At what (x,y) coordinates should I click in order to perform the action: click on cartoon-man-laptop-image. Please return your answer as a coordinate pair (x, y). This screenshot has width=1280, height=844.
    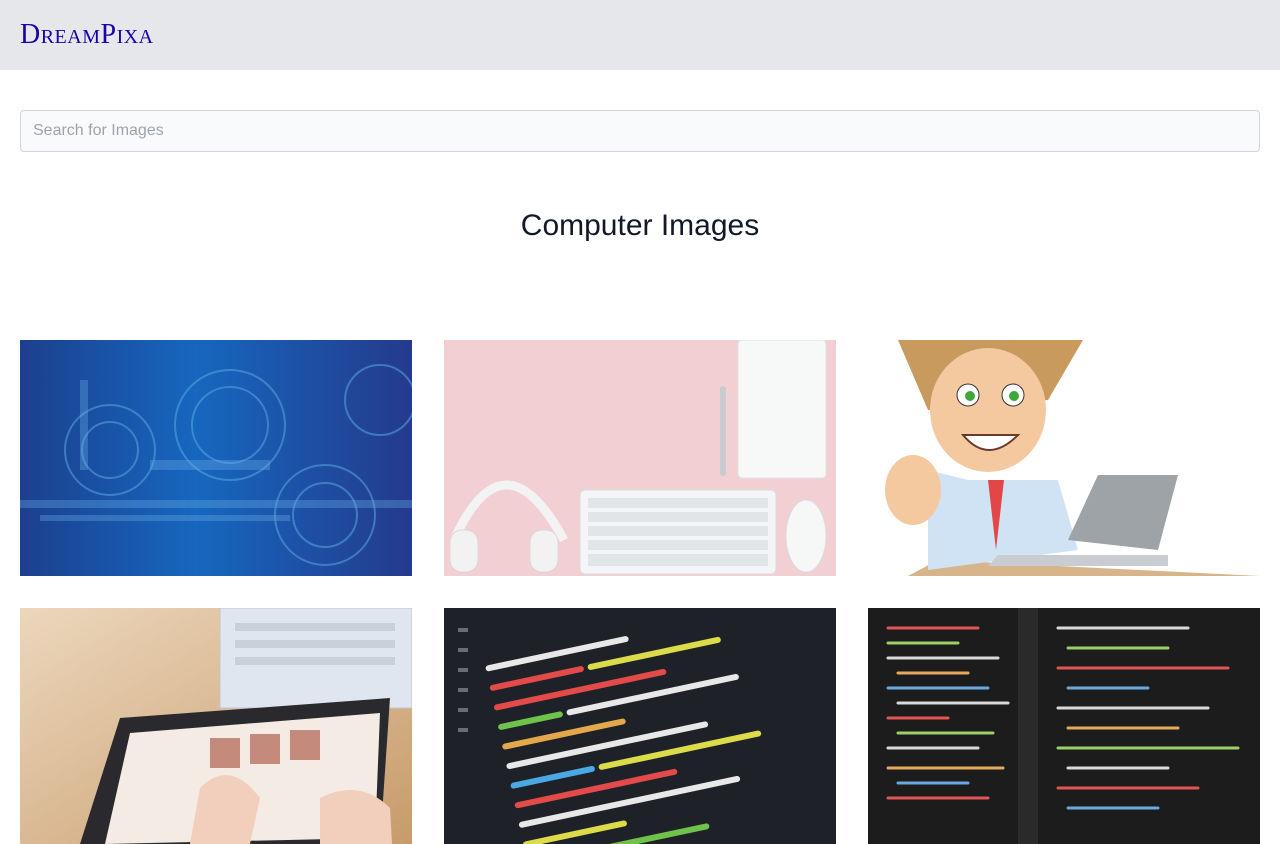
    Looking at the image, I should click on (1064, 458).